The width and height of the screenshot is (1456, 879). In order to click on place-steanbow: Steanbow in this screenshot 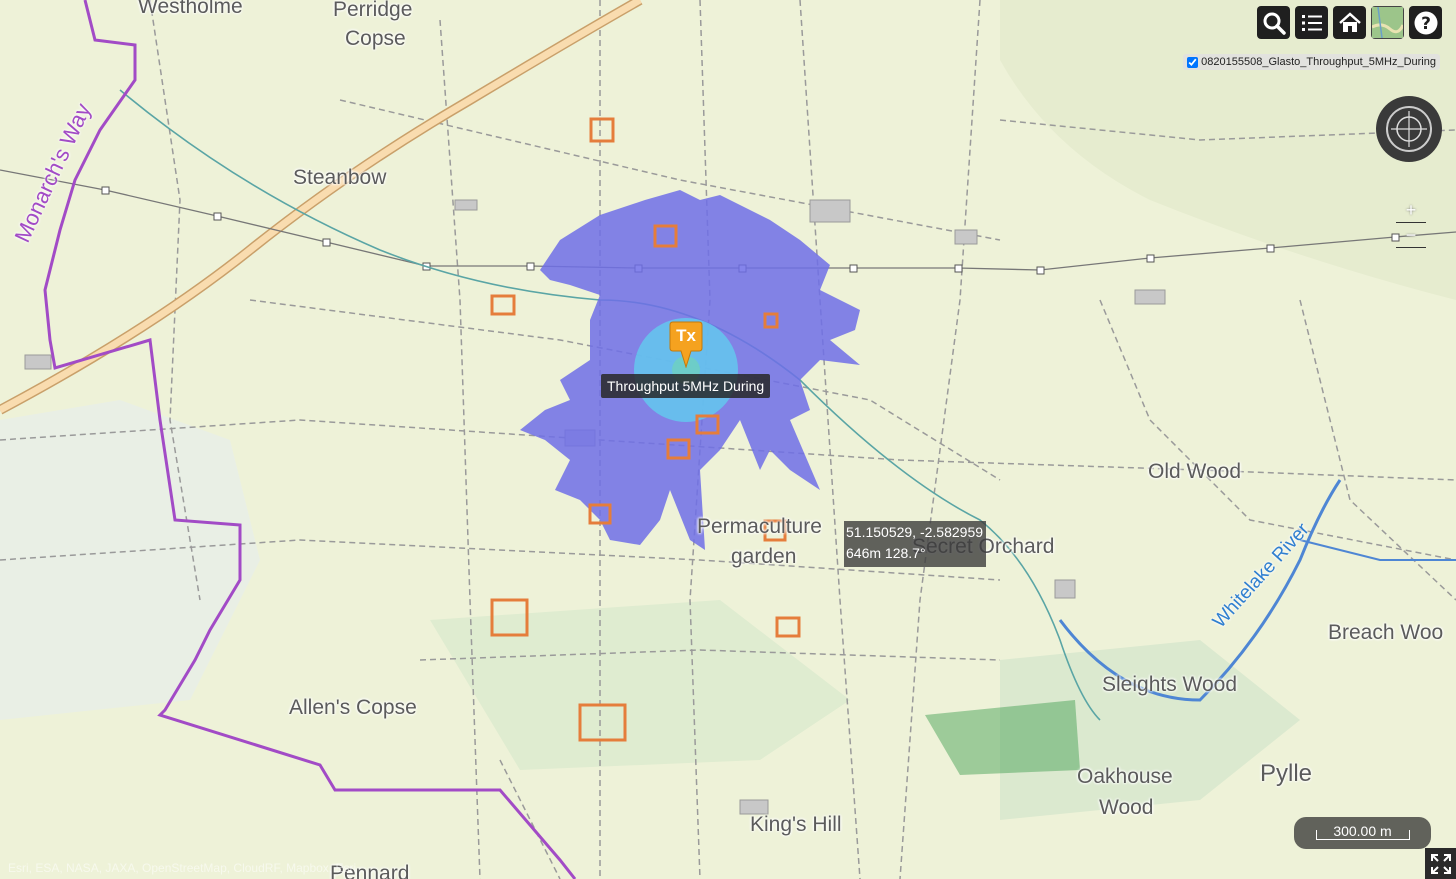, I will do `click(340, 177)`.